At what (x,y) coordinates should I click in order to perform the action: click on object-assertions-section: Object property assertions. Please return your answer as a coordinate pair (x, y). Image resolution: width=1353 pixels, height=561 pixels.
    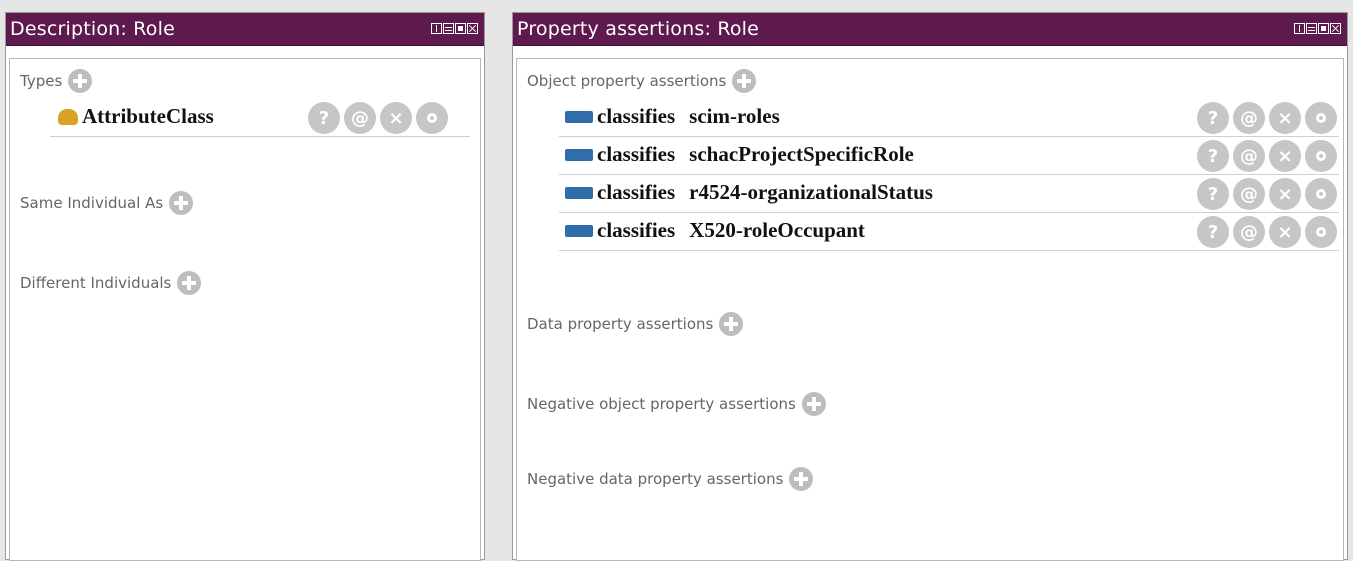
    Looking at the image, I should click on (642, 81).